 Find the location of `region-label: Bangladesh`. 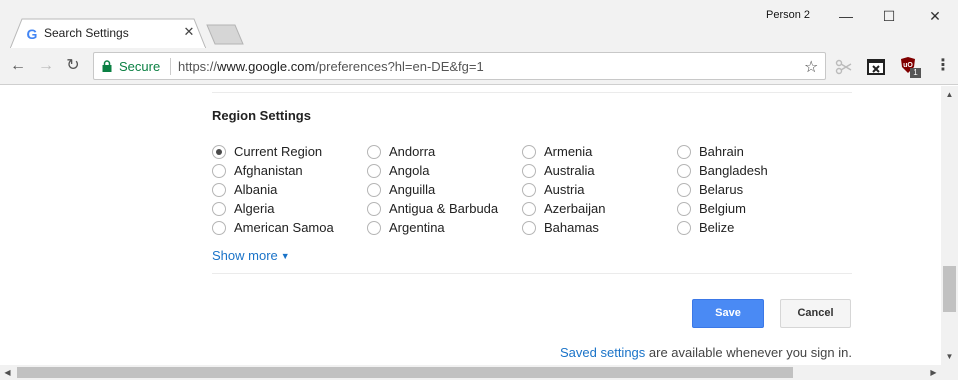

region-label: Bangladesh is located at coordinates (733, 170).